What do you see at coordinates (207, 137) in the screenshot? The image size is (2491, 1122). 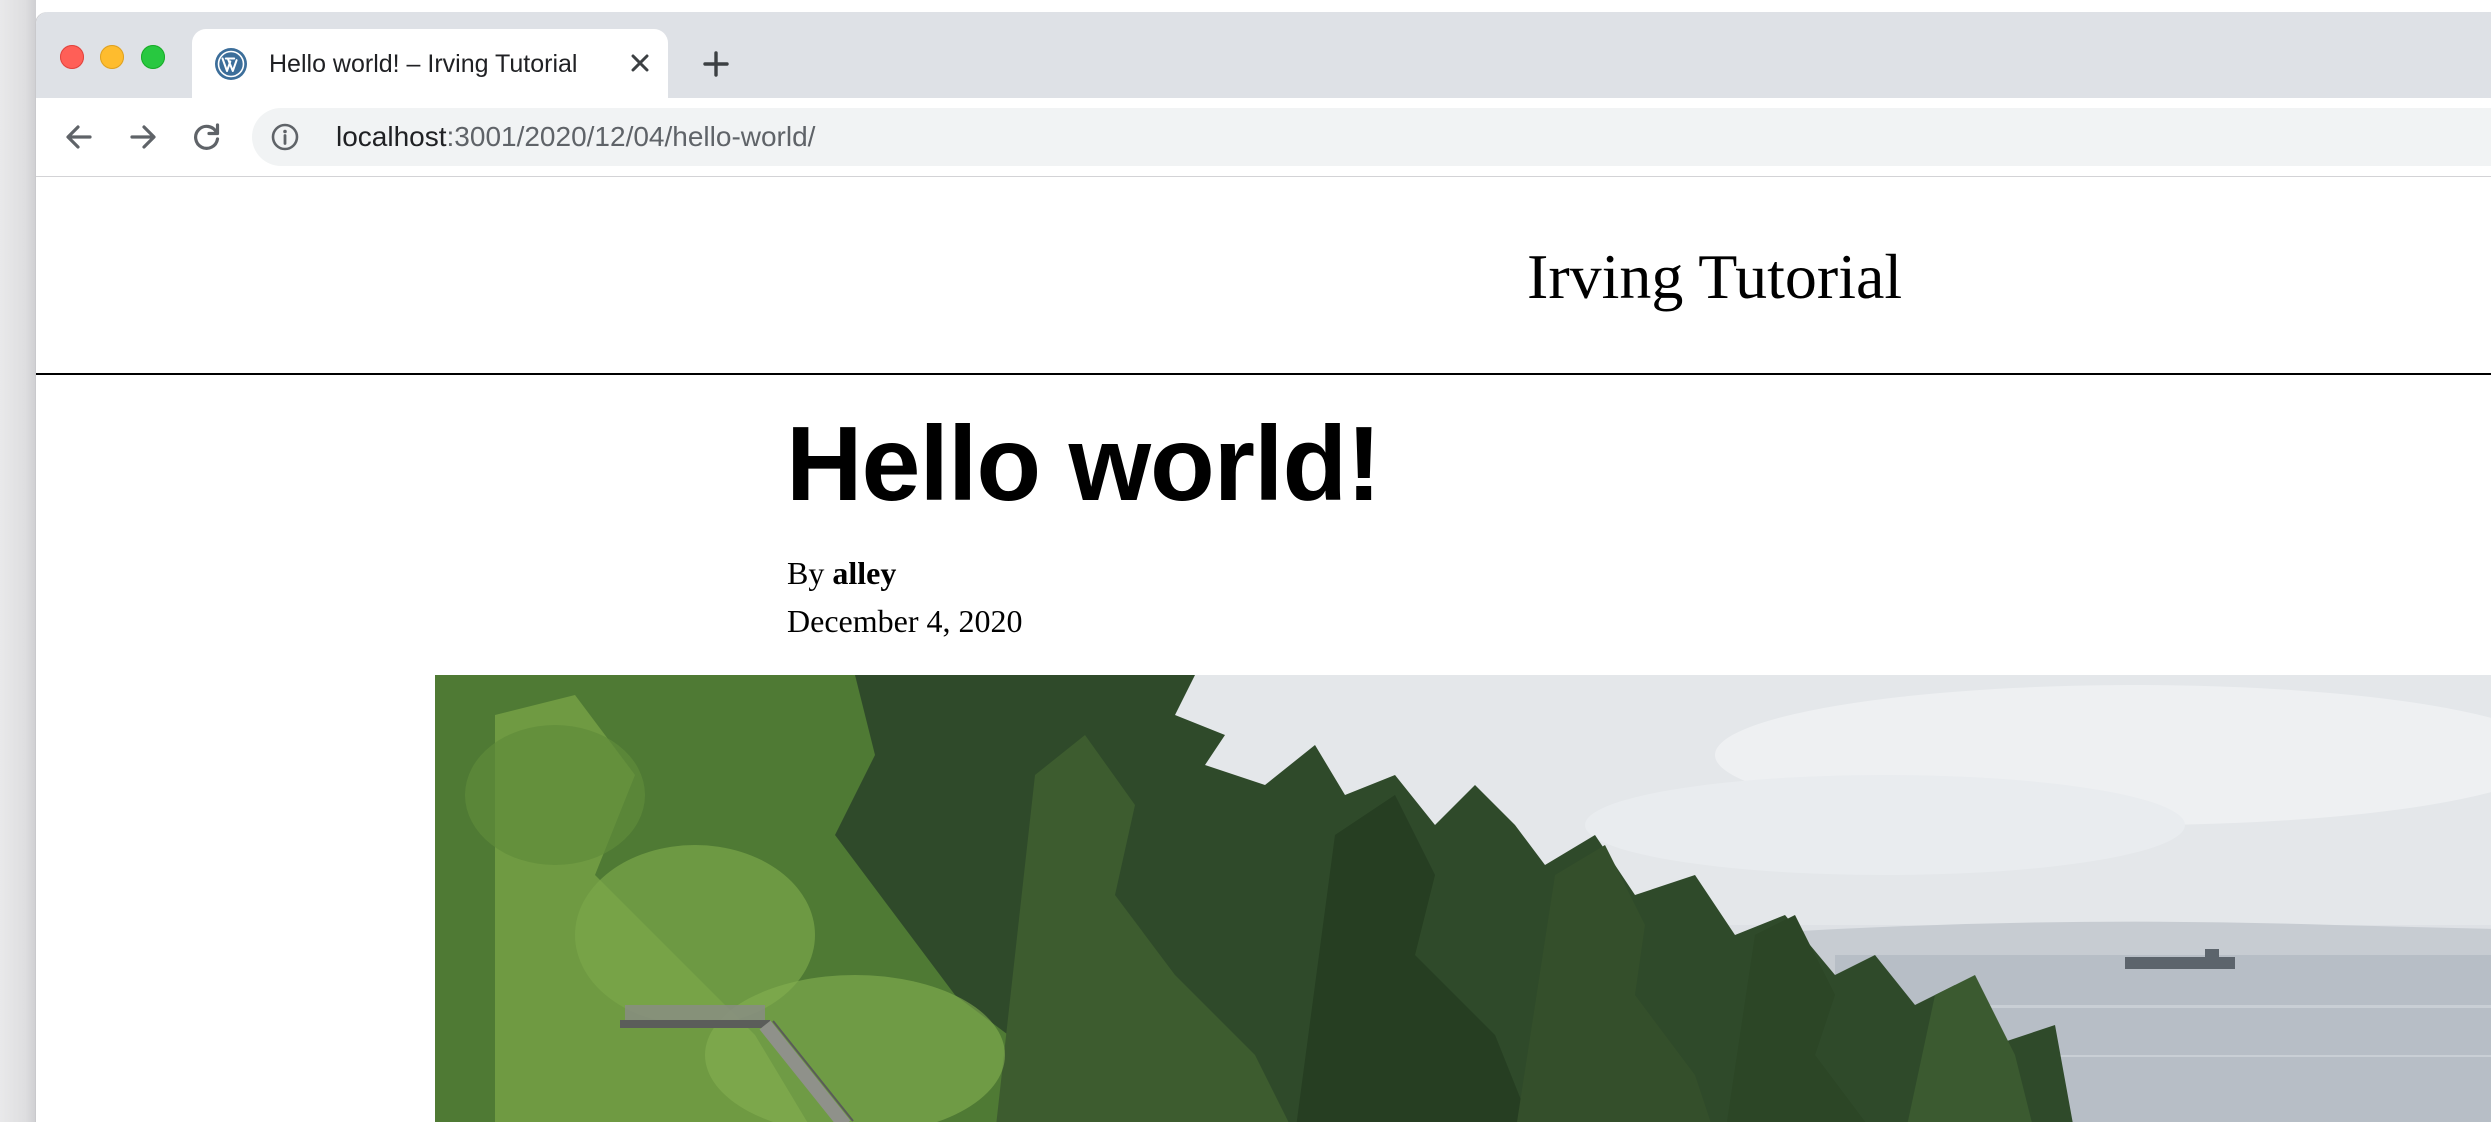 I see `reload-icon` at bounding box center [207, 137].